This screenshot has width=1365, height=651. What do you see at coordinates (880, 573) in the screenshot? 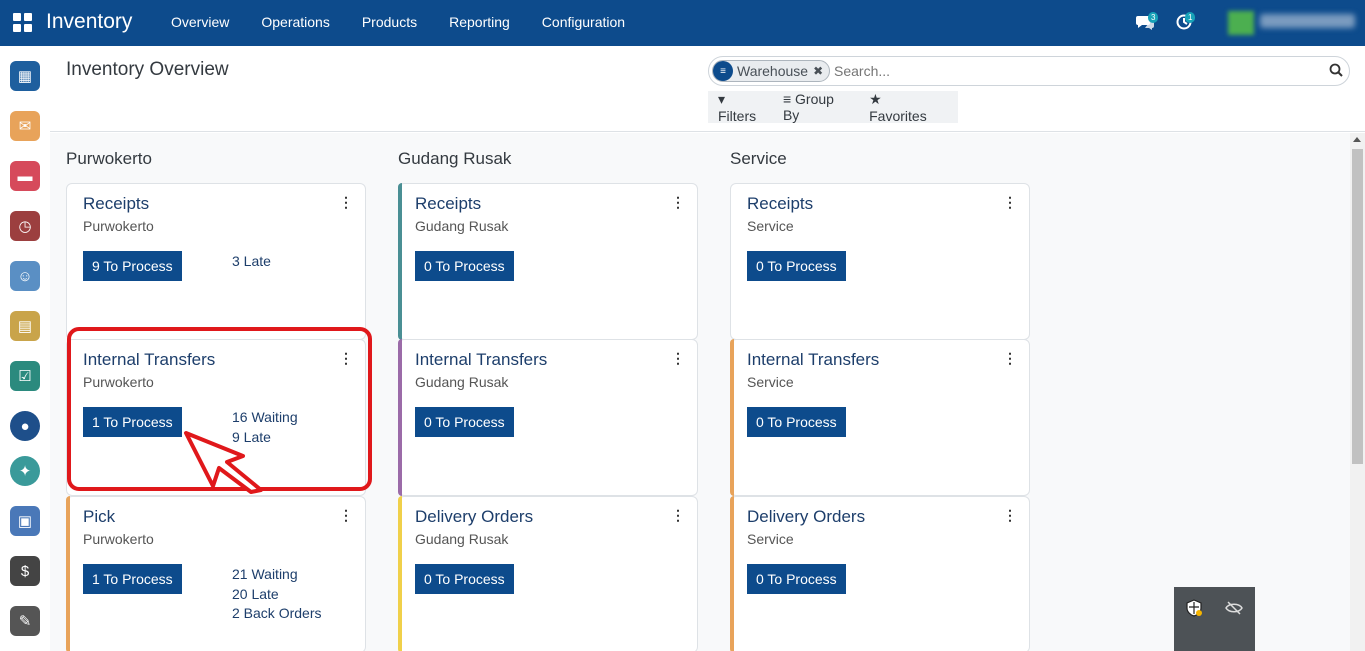
I see `operation-card: Delivery Orders Service ⋮ 0 To Process` at bounding box center [880, 573].